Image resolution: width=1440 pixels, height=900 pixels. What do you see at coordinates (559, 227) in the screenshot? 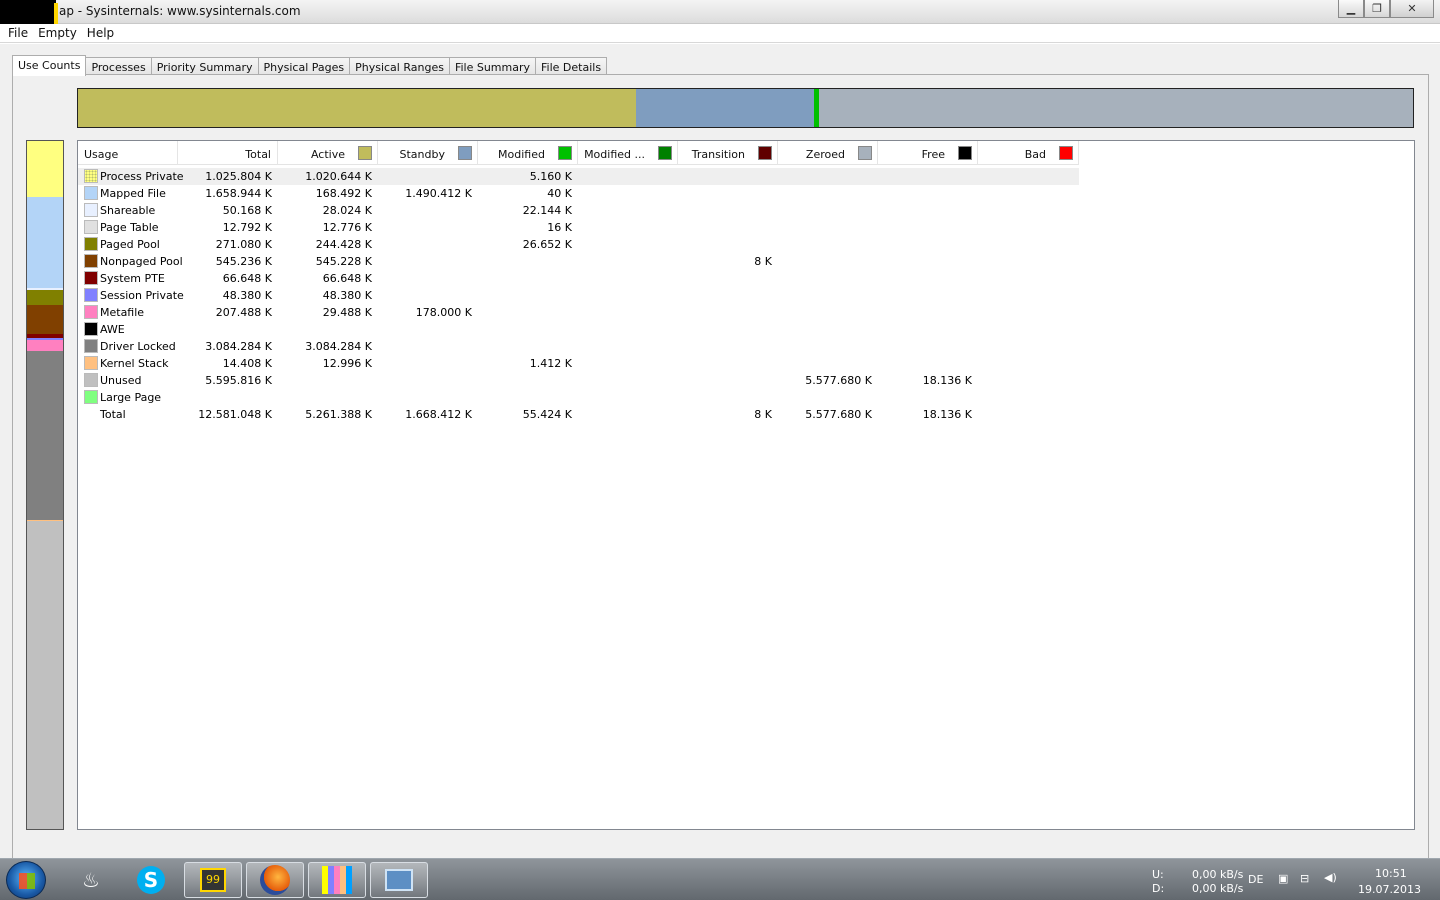
I see `cell-modified: 16 K` at bounding box center [559, 227].